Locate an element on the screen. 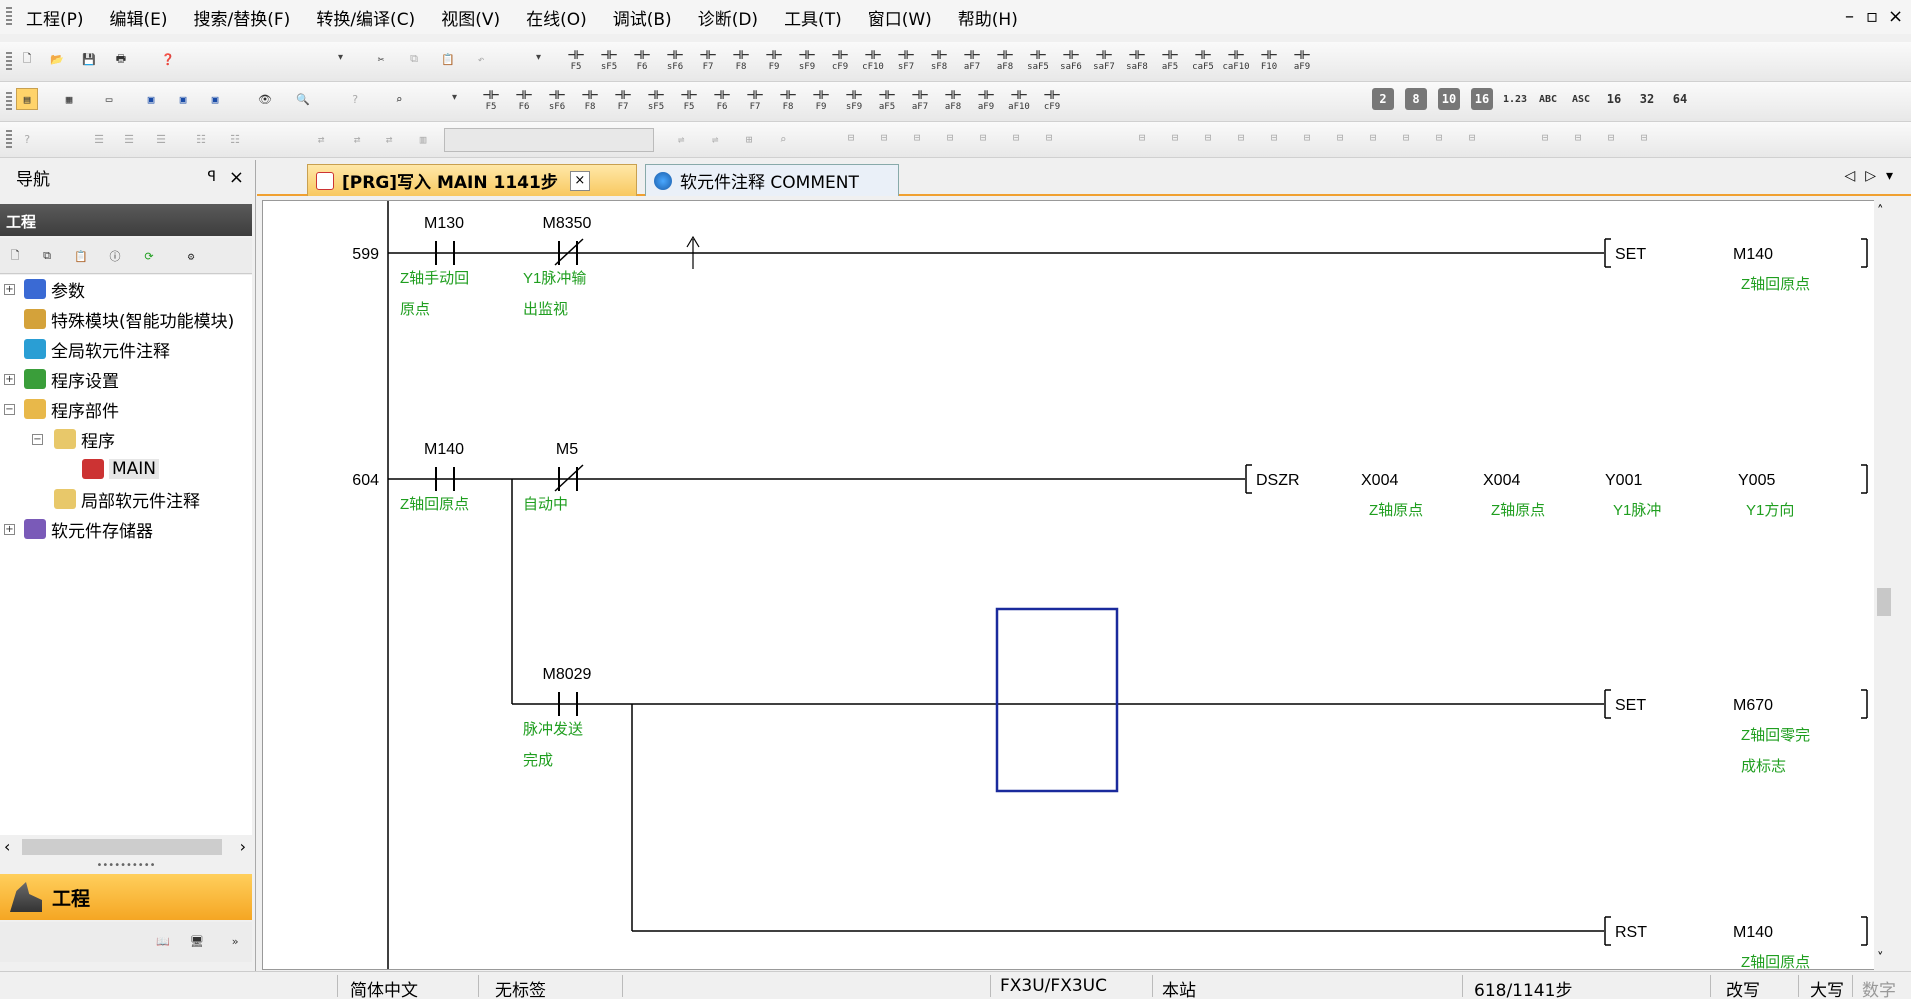  device-monitor-icon: ▣ is located at coordinates (151, 99).